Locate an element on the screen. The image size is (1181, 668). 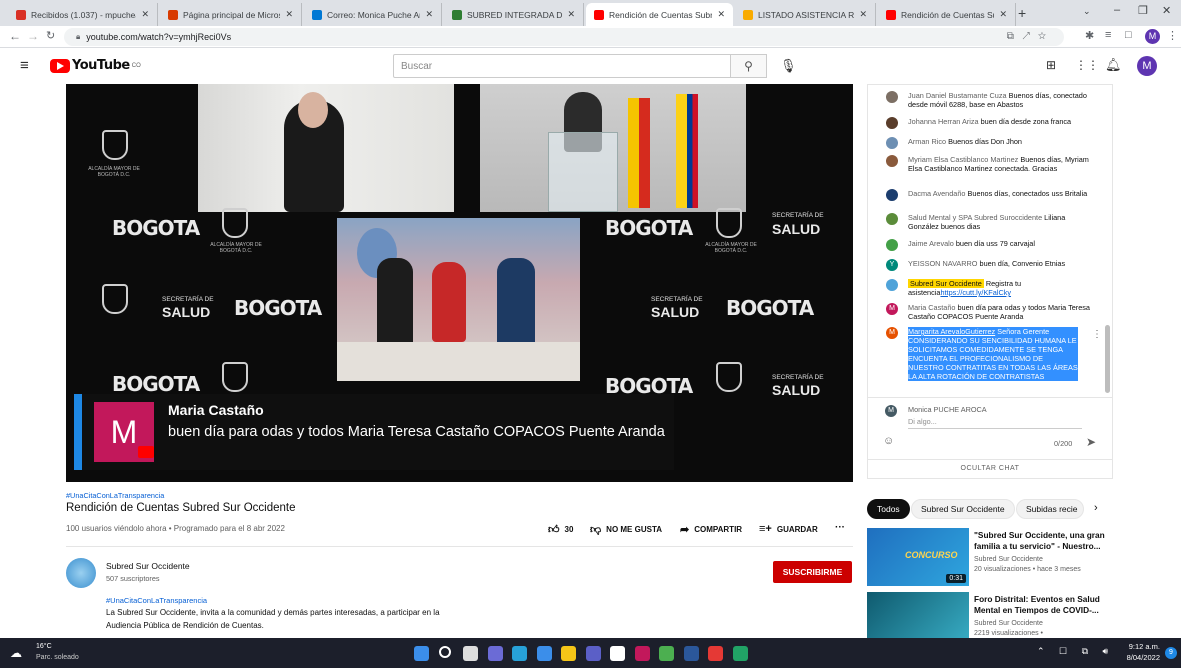
browser-tab: LISTADO ASISTENCIA RENDICIO ✕ is located at coordinates (805, 14).